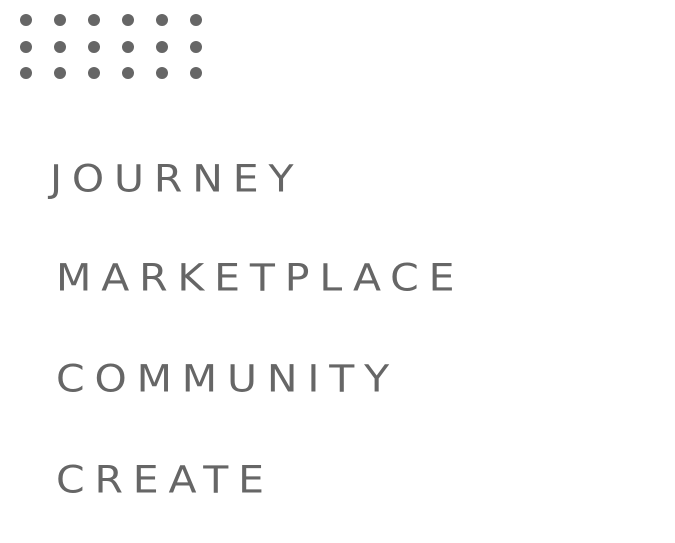  What do you see at coordinates (227, 379) in the screenshot?
I see `menu-item-community: COMMUNITY` at bounding box center [227, 379].